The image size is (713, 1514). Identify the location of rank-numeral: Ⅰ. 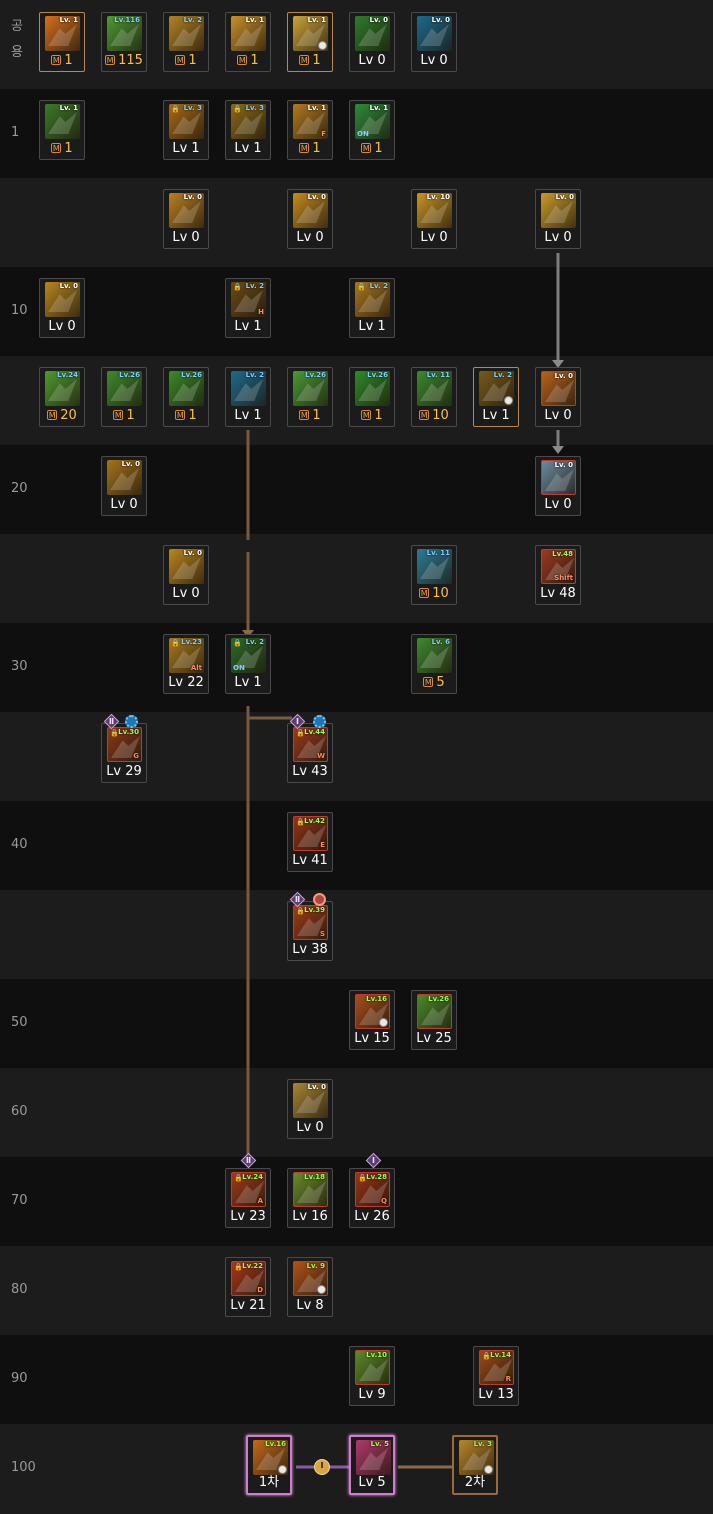
(297, 721).